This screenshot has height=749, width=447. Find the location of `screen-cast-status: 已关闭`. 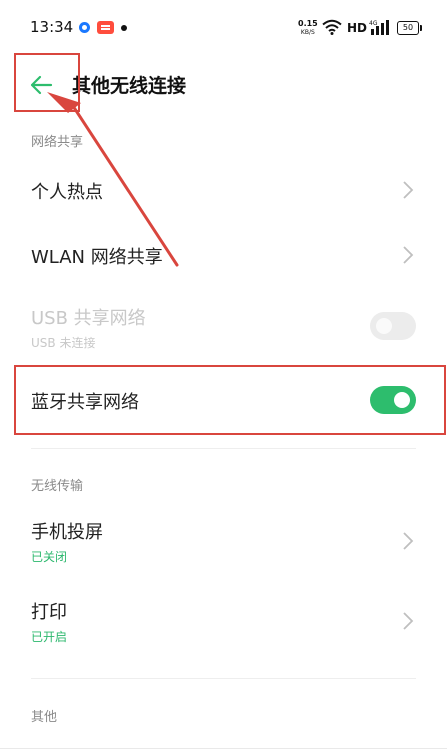

screen-cast-status: 已关闭 is located at coordinates (49, 557).